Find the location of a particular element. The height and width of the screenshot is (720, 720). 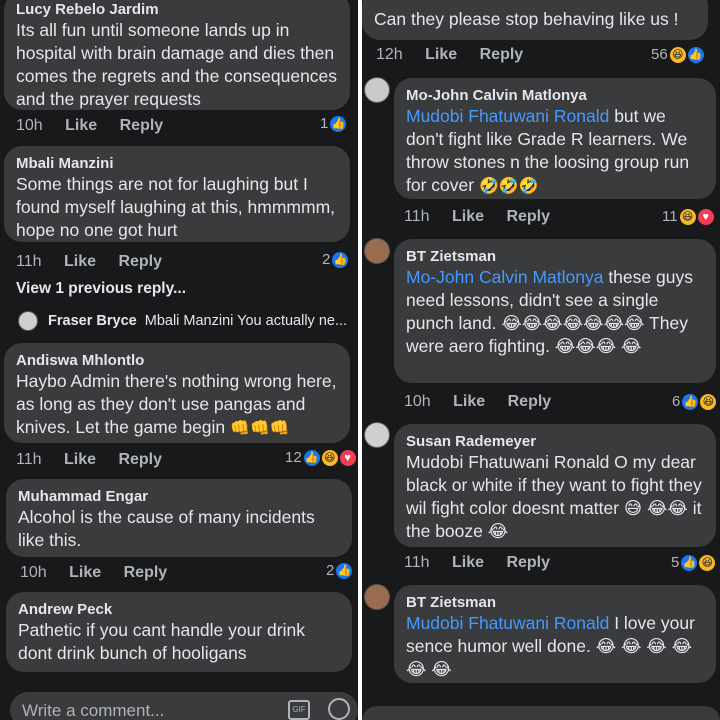

mention-link: Mo-John Calvin Matlonya is located at coordinates (504, 277).